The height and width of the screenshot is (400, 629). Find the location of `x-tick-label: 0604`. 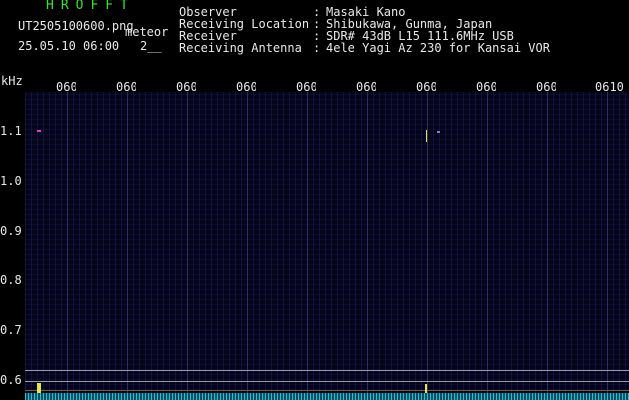

x-tick-label: 0604 is located at coordinates (246, 87).